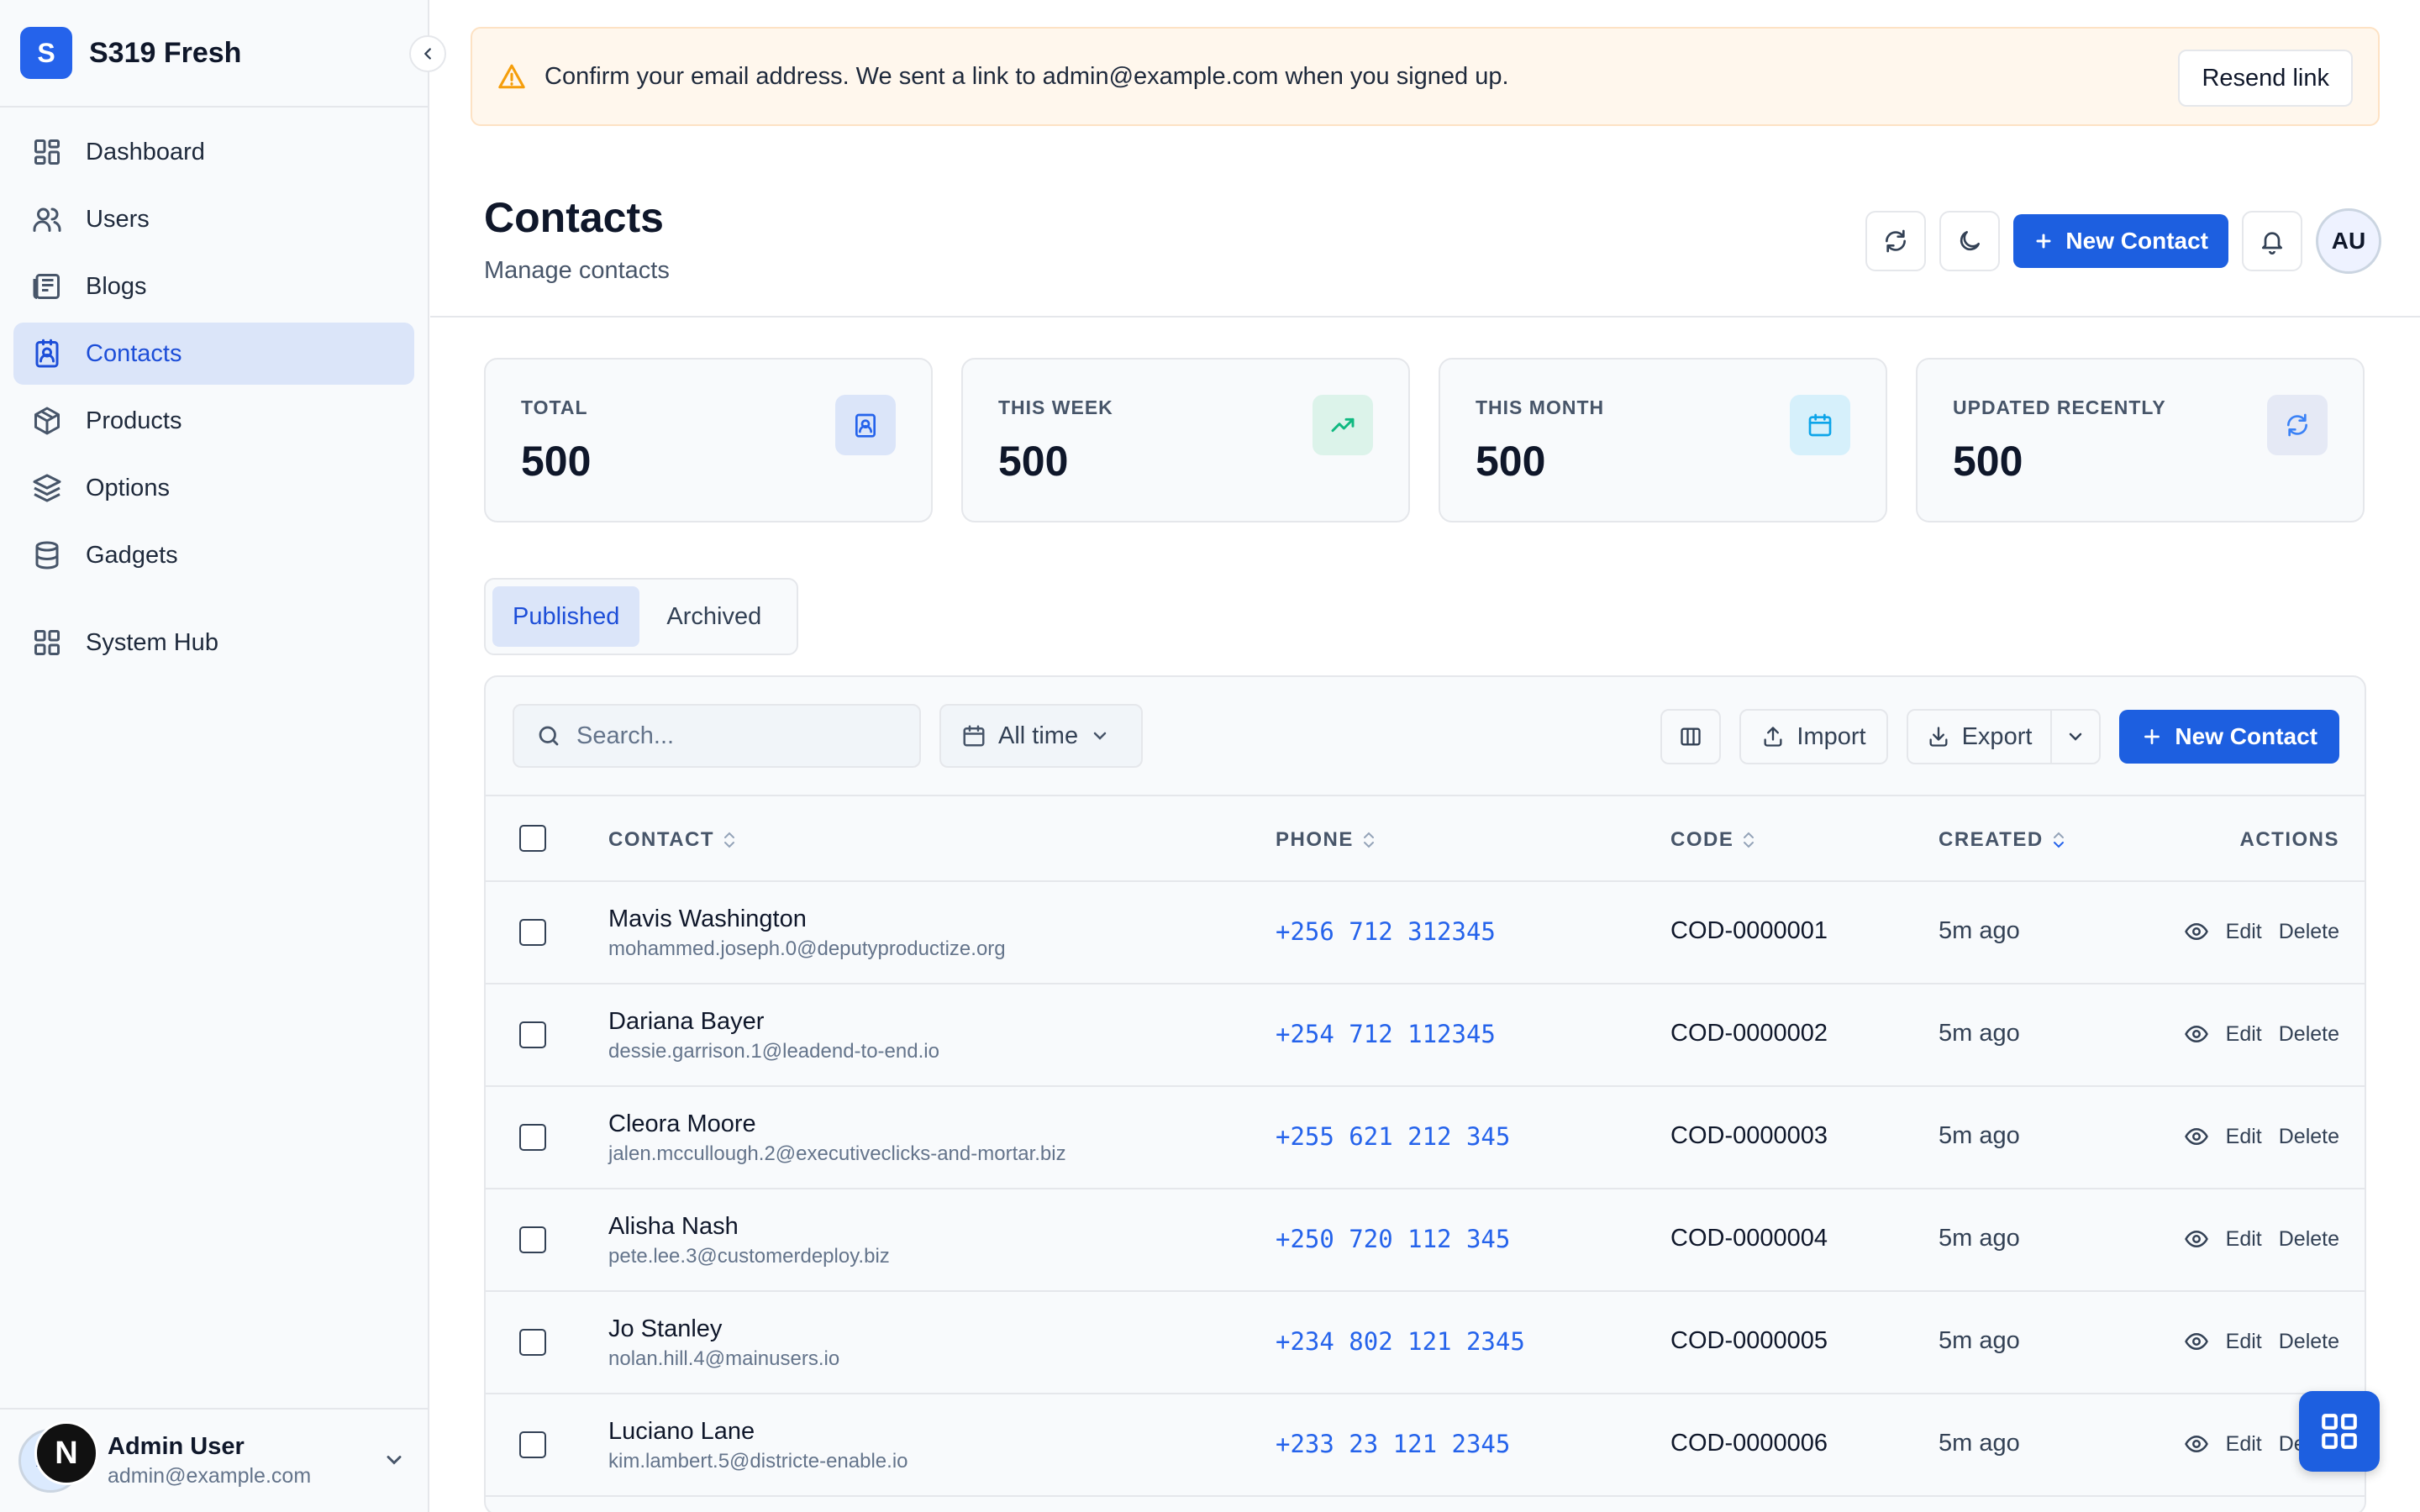  What do you see at coordinates (2339, 1431) in the screenshot?
I see `apps-fab-button` at bounding box center [2339, 1431].